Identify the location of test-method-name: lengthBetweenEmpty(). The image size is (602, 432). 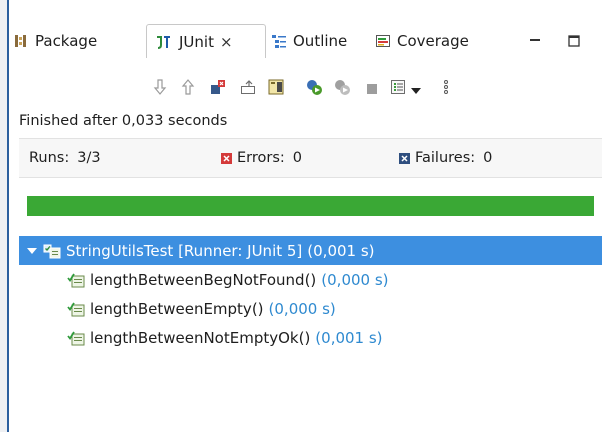
(177, 308).